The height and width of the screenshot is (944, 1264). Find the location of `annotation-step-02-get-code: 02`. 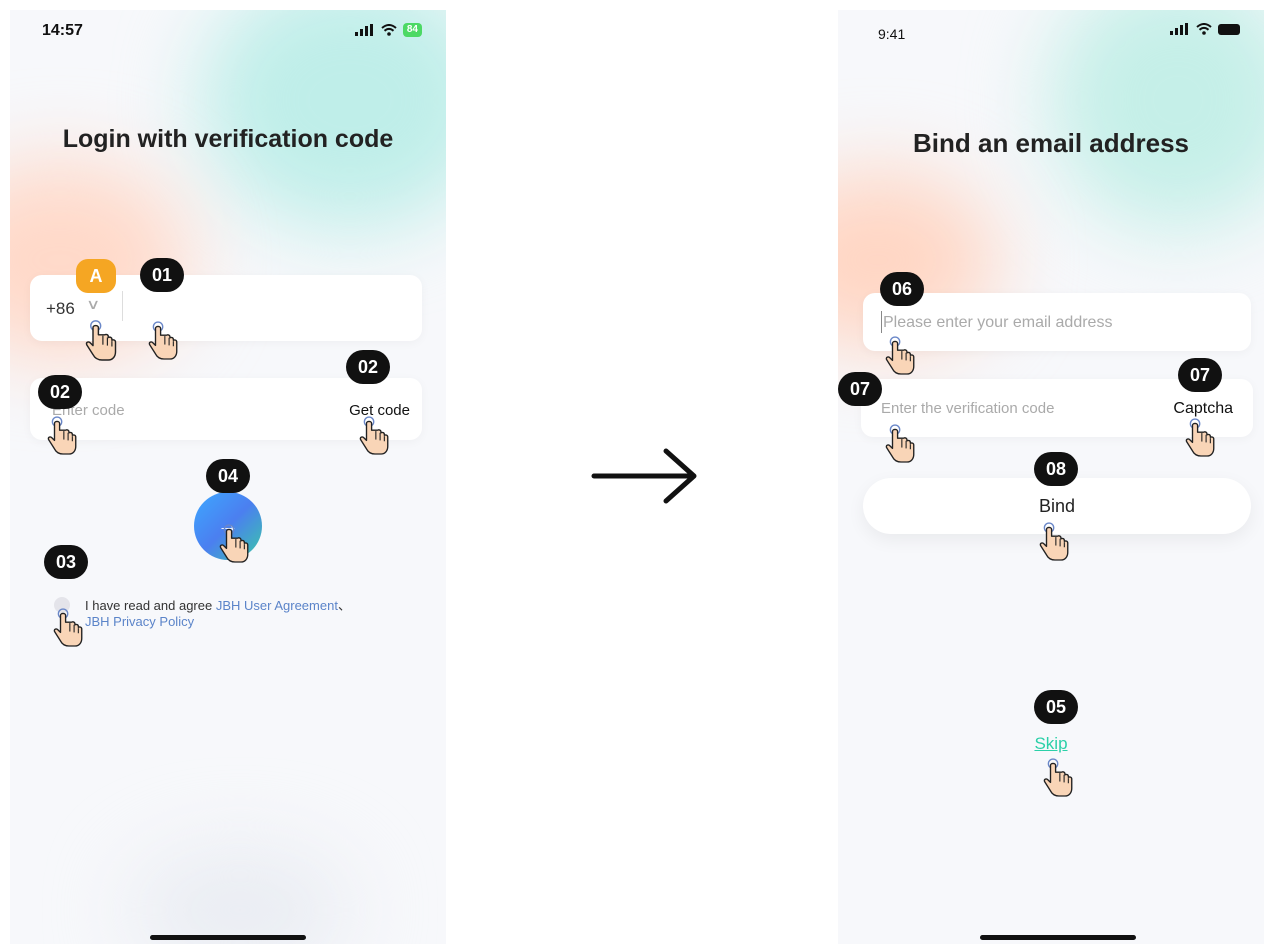

annotation-step-02-get-code: 02 is located at coordinates (368, 367).